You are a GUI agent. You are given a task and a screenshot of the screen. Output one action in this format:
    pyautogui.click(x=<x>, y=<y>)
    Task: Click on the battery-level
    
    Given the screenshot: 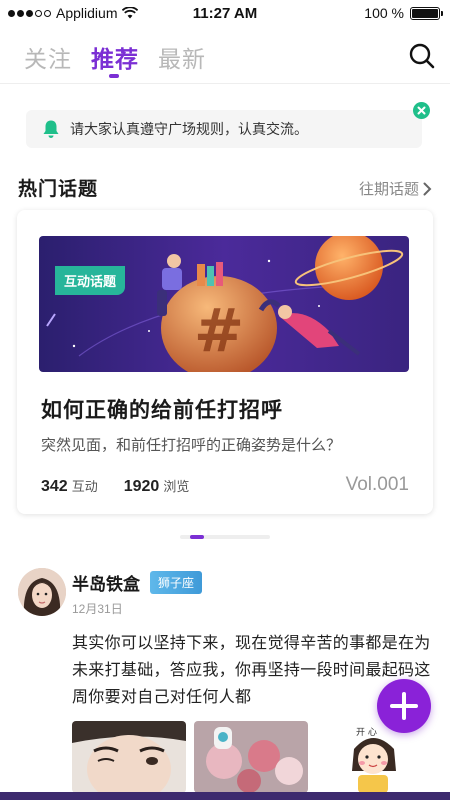 What is the action you would take?
    pyautogui.click(x=425, y=13)
    